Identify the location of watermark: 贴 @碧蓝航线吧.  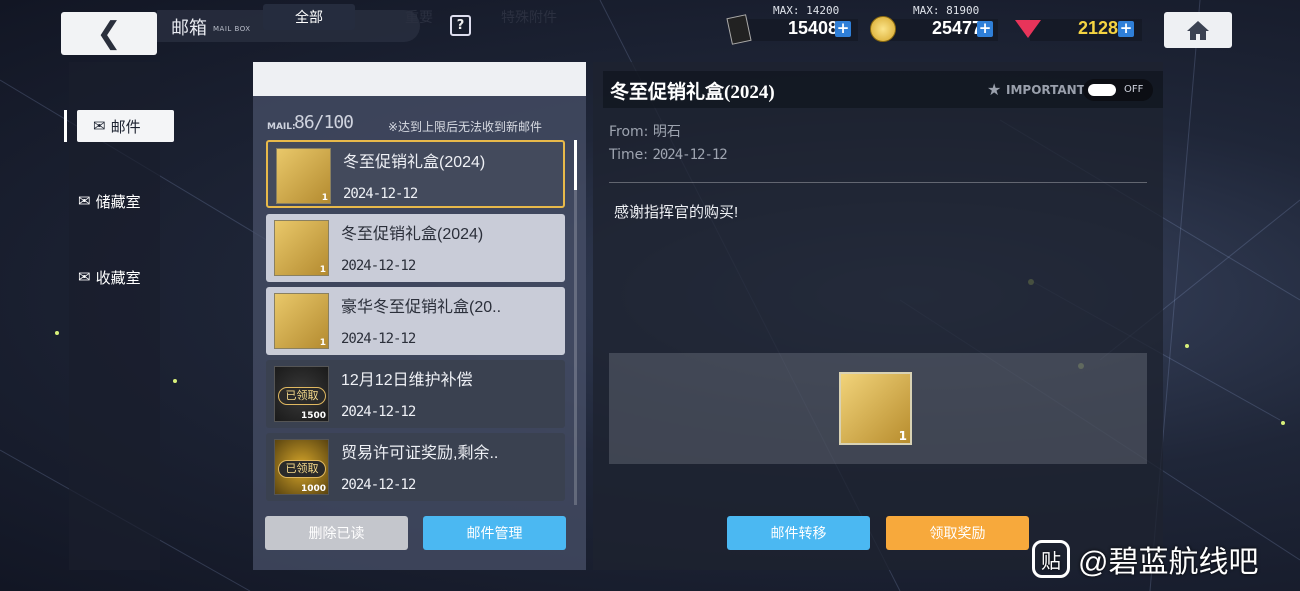
(1145, 559).